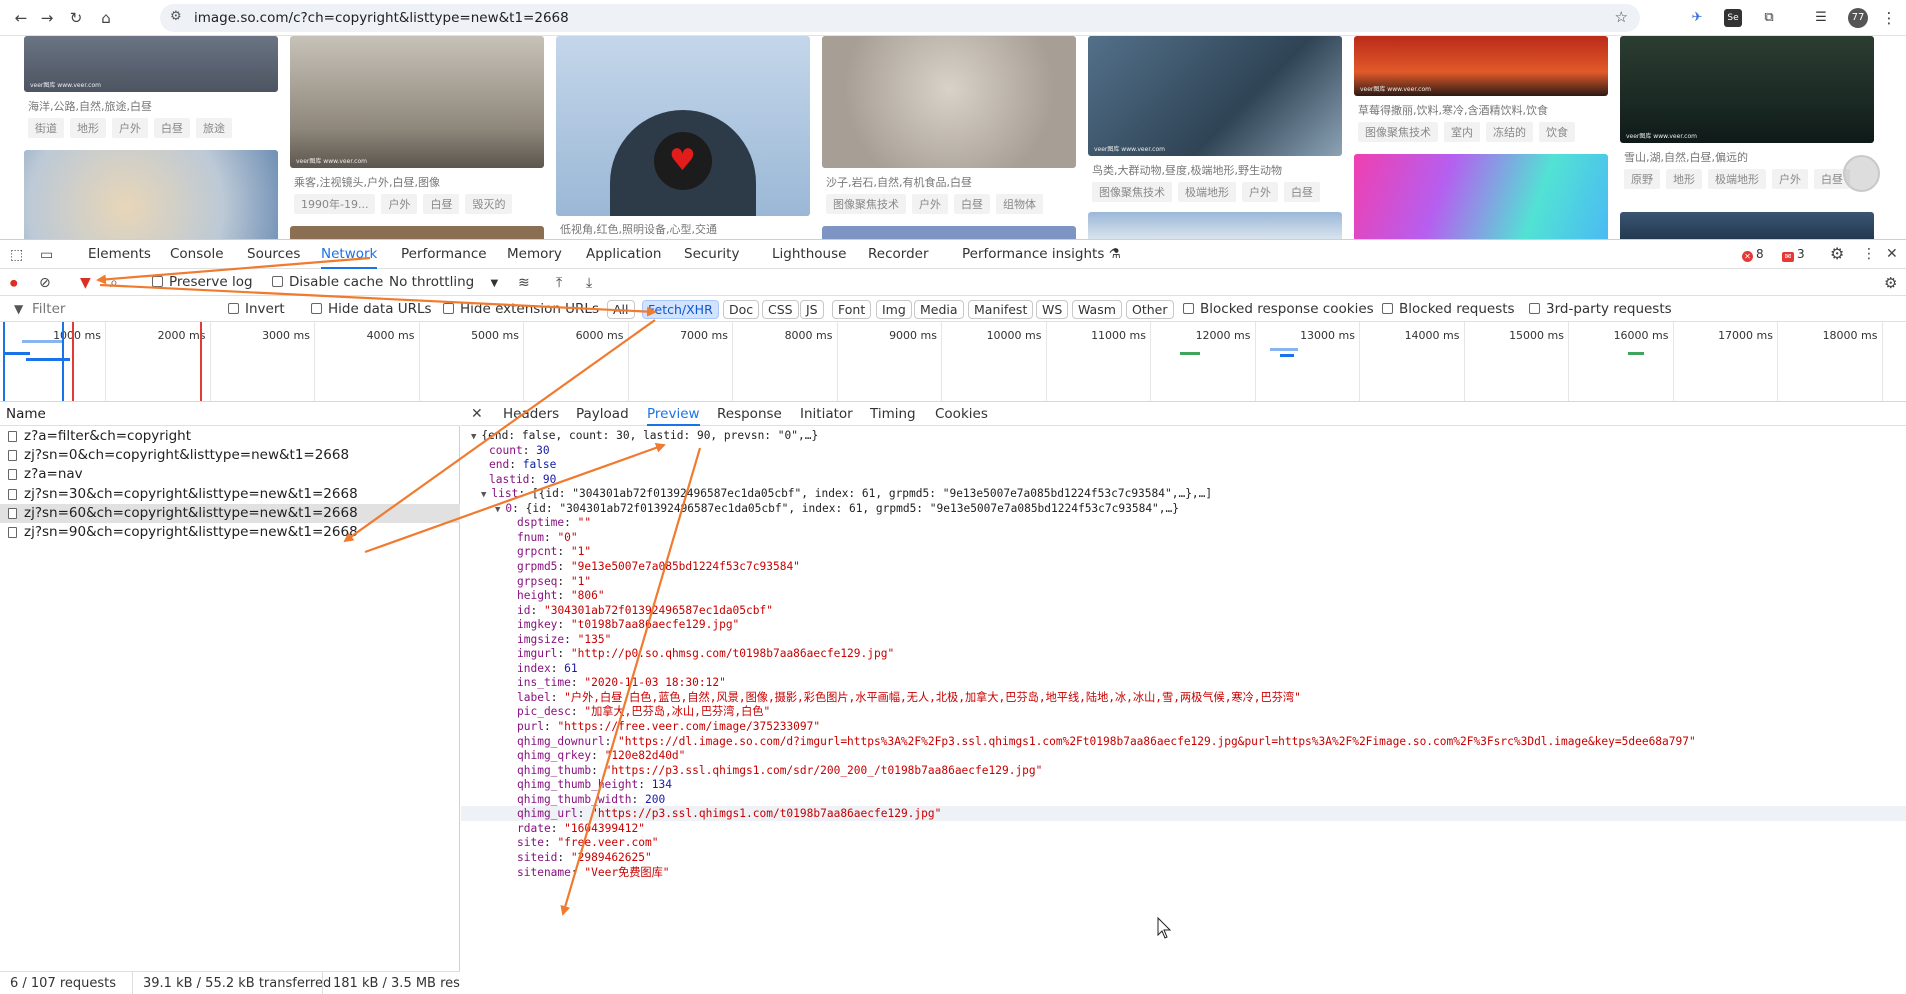 The image size is (1906, 994). Describe the element at coordinates (176, 16) in the screenshot. I see `site-info-icon: ⚙` at that location.